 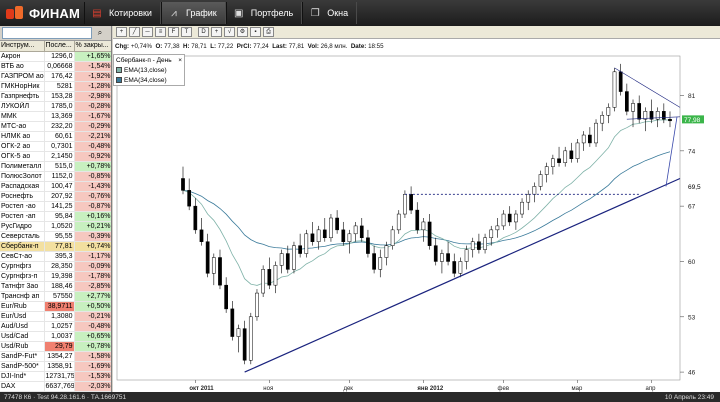 What do you see at coordinates (55, 136) in the screenshot?
I see `quote-row: НЛМК ао 60,61 -2,21%` at bounding box center [55, 136].